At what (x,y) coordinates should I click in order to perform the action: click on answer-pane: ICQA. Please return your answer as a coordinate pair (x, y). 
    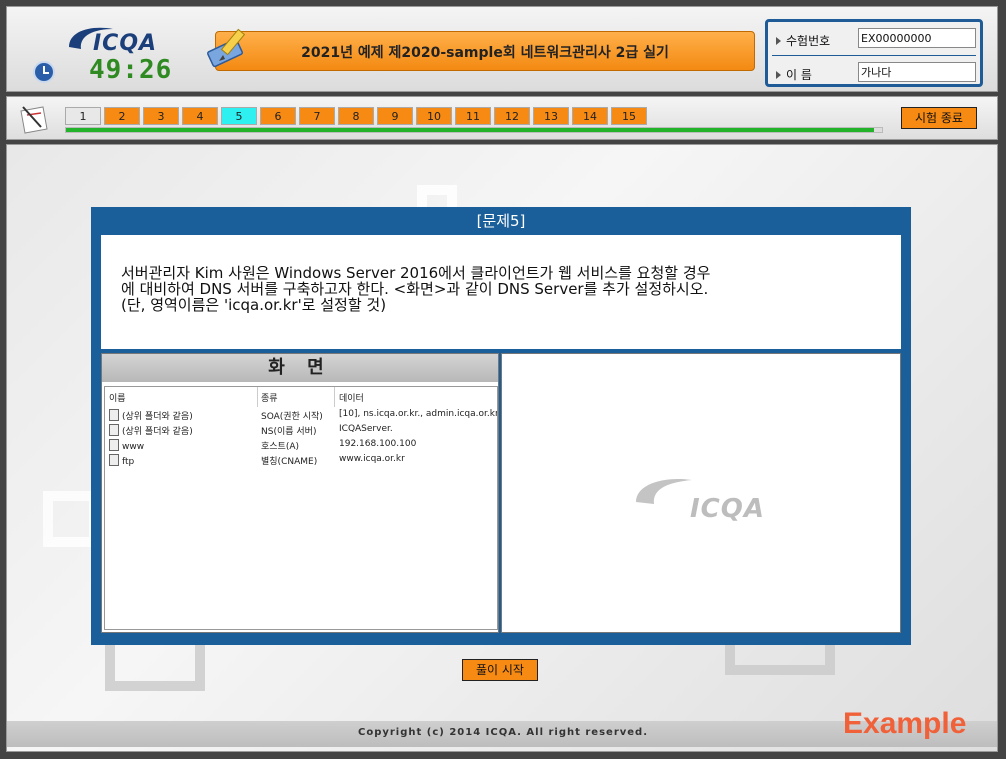
    Looking at the image, I should click on (701, 493).